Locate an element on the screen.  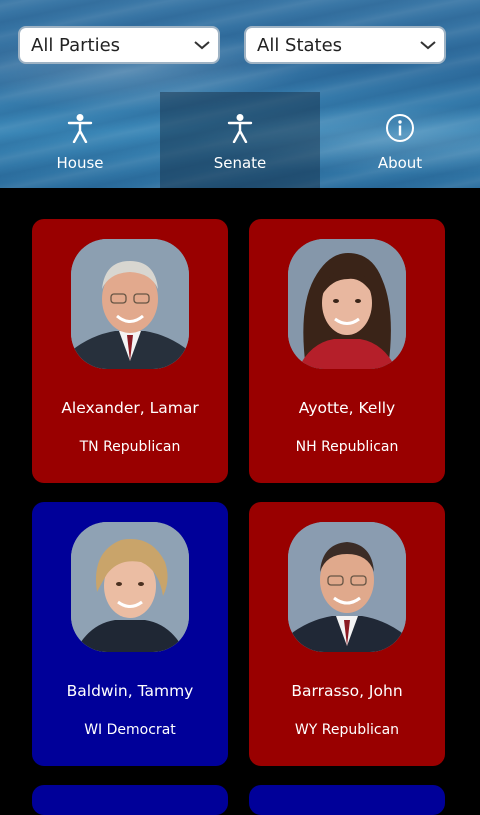
member-party: WY Republican is located at coordinates (347, 730).